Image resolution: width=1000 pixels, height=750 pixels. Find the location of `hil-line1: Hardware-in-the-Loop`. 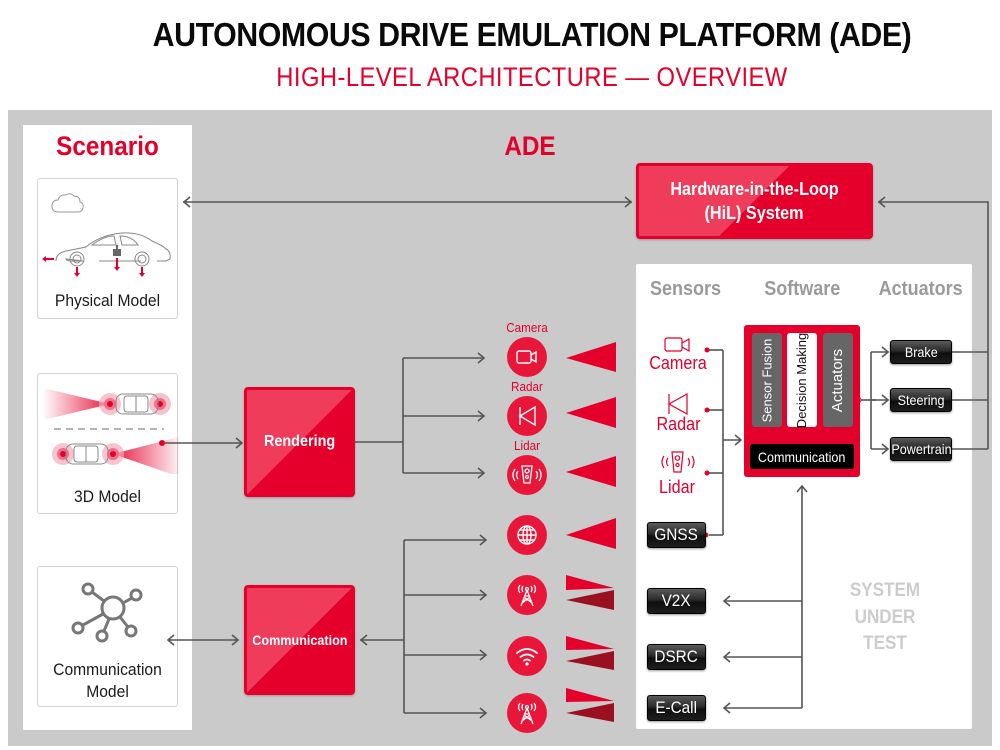

hil-line1: Hardware-in-the-Loop is located at coordinates (754, 188).